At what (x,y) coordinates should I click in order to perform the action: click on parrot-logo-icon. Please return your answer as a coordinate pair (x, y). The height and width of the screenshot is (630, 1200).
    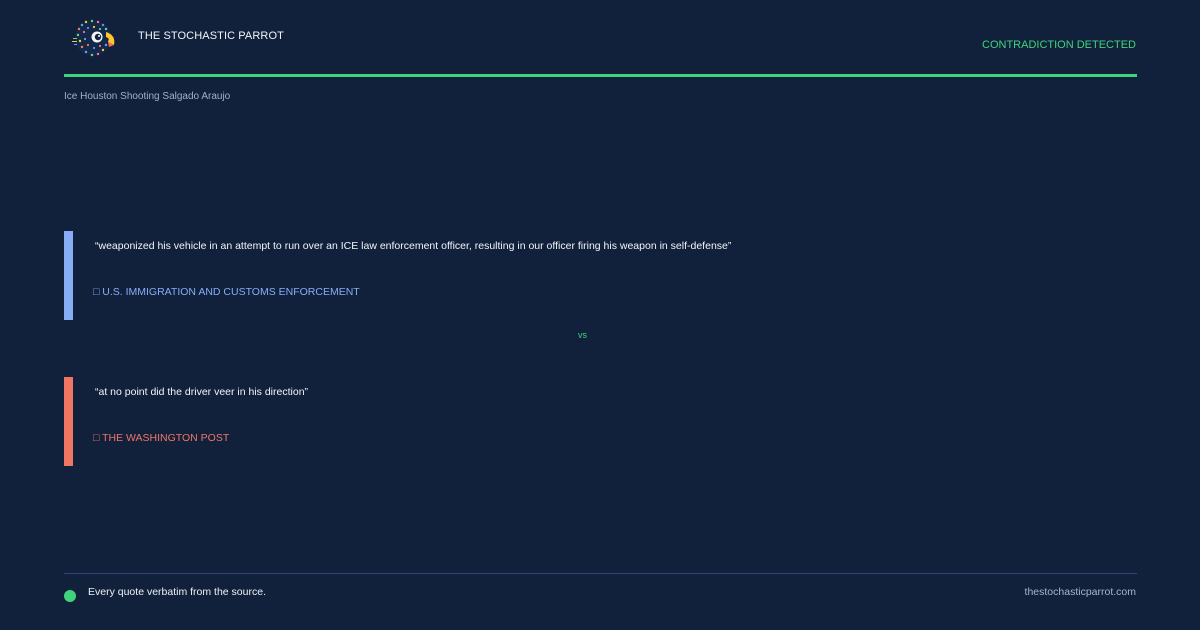
    Looking at the image, I should click on (94, 39).